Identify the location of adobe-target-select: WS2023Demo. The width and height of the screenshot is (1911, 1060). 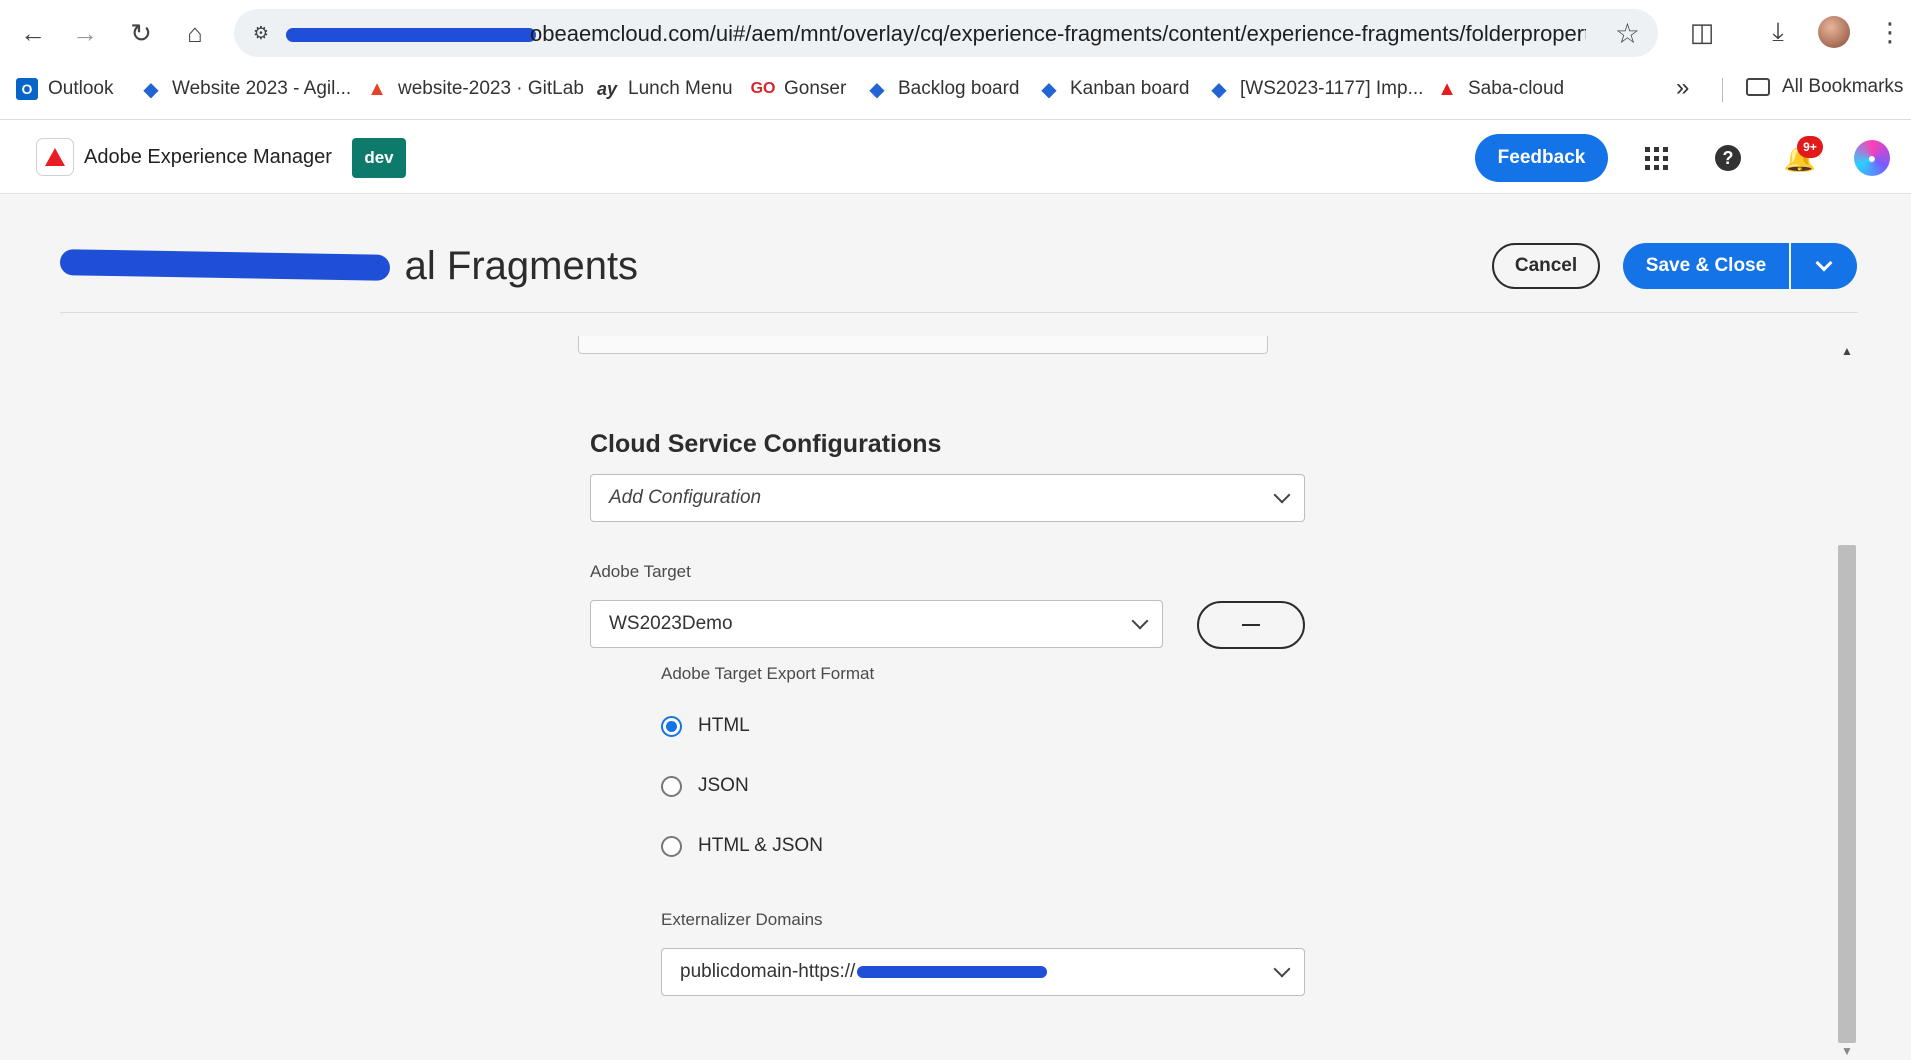
(876, 624).